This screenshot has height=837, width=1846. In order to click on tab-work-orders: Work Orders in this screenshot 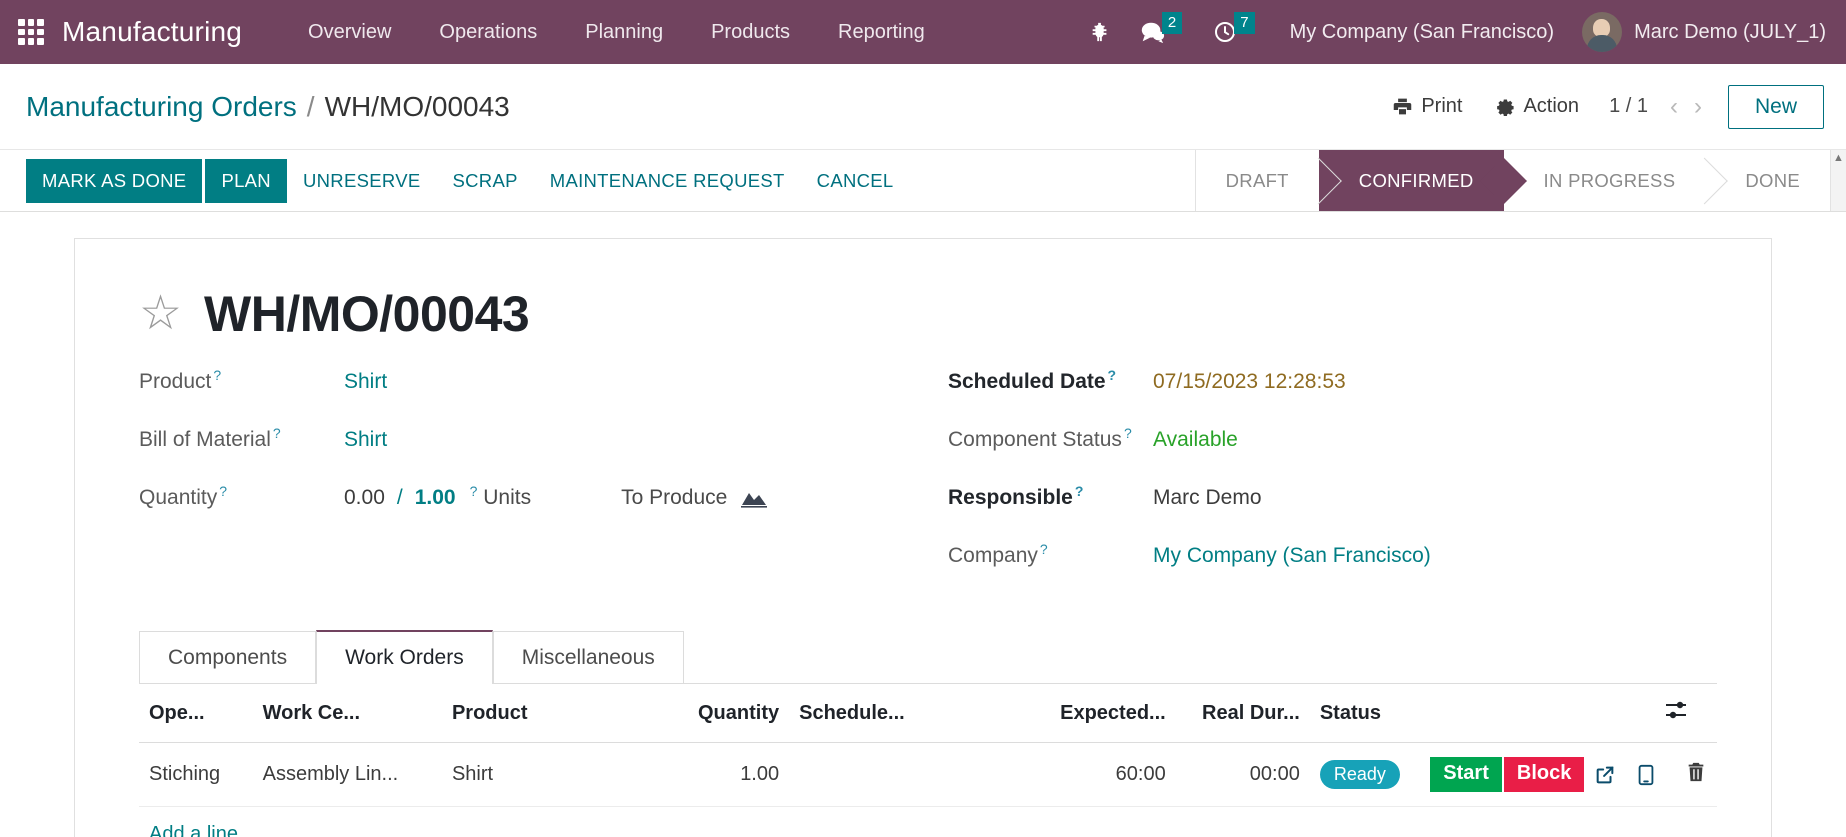, I will do `click(404, 657)`.